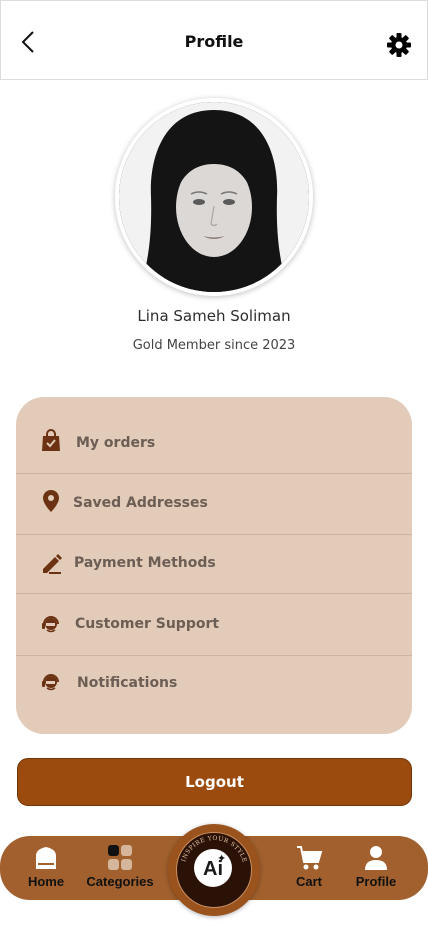 This screenshot has width=428, height=926. I want to click on nav-item-categories: Categories, so click(120, 871).